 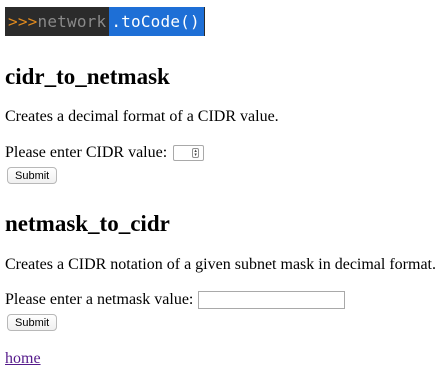 I want to click on site-logo: >>> network .toCode(), so click(x=105, y=21).